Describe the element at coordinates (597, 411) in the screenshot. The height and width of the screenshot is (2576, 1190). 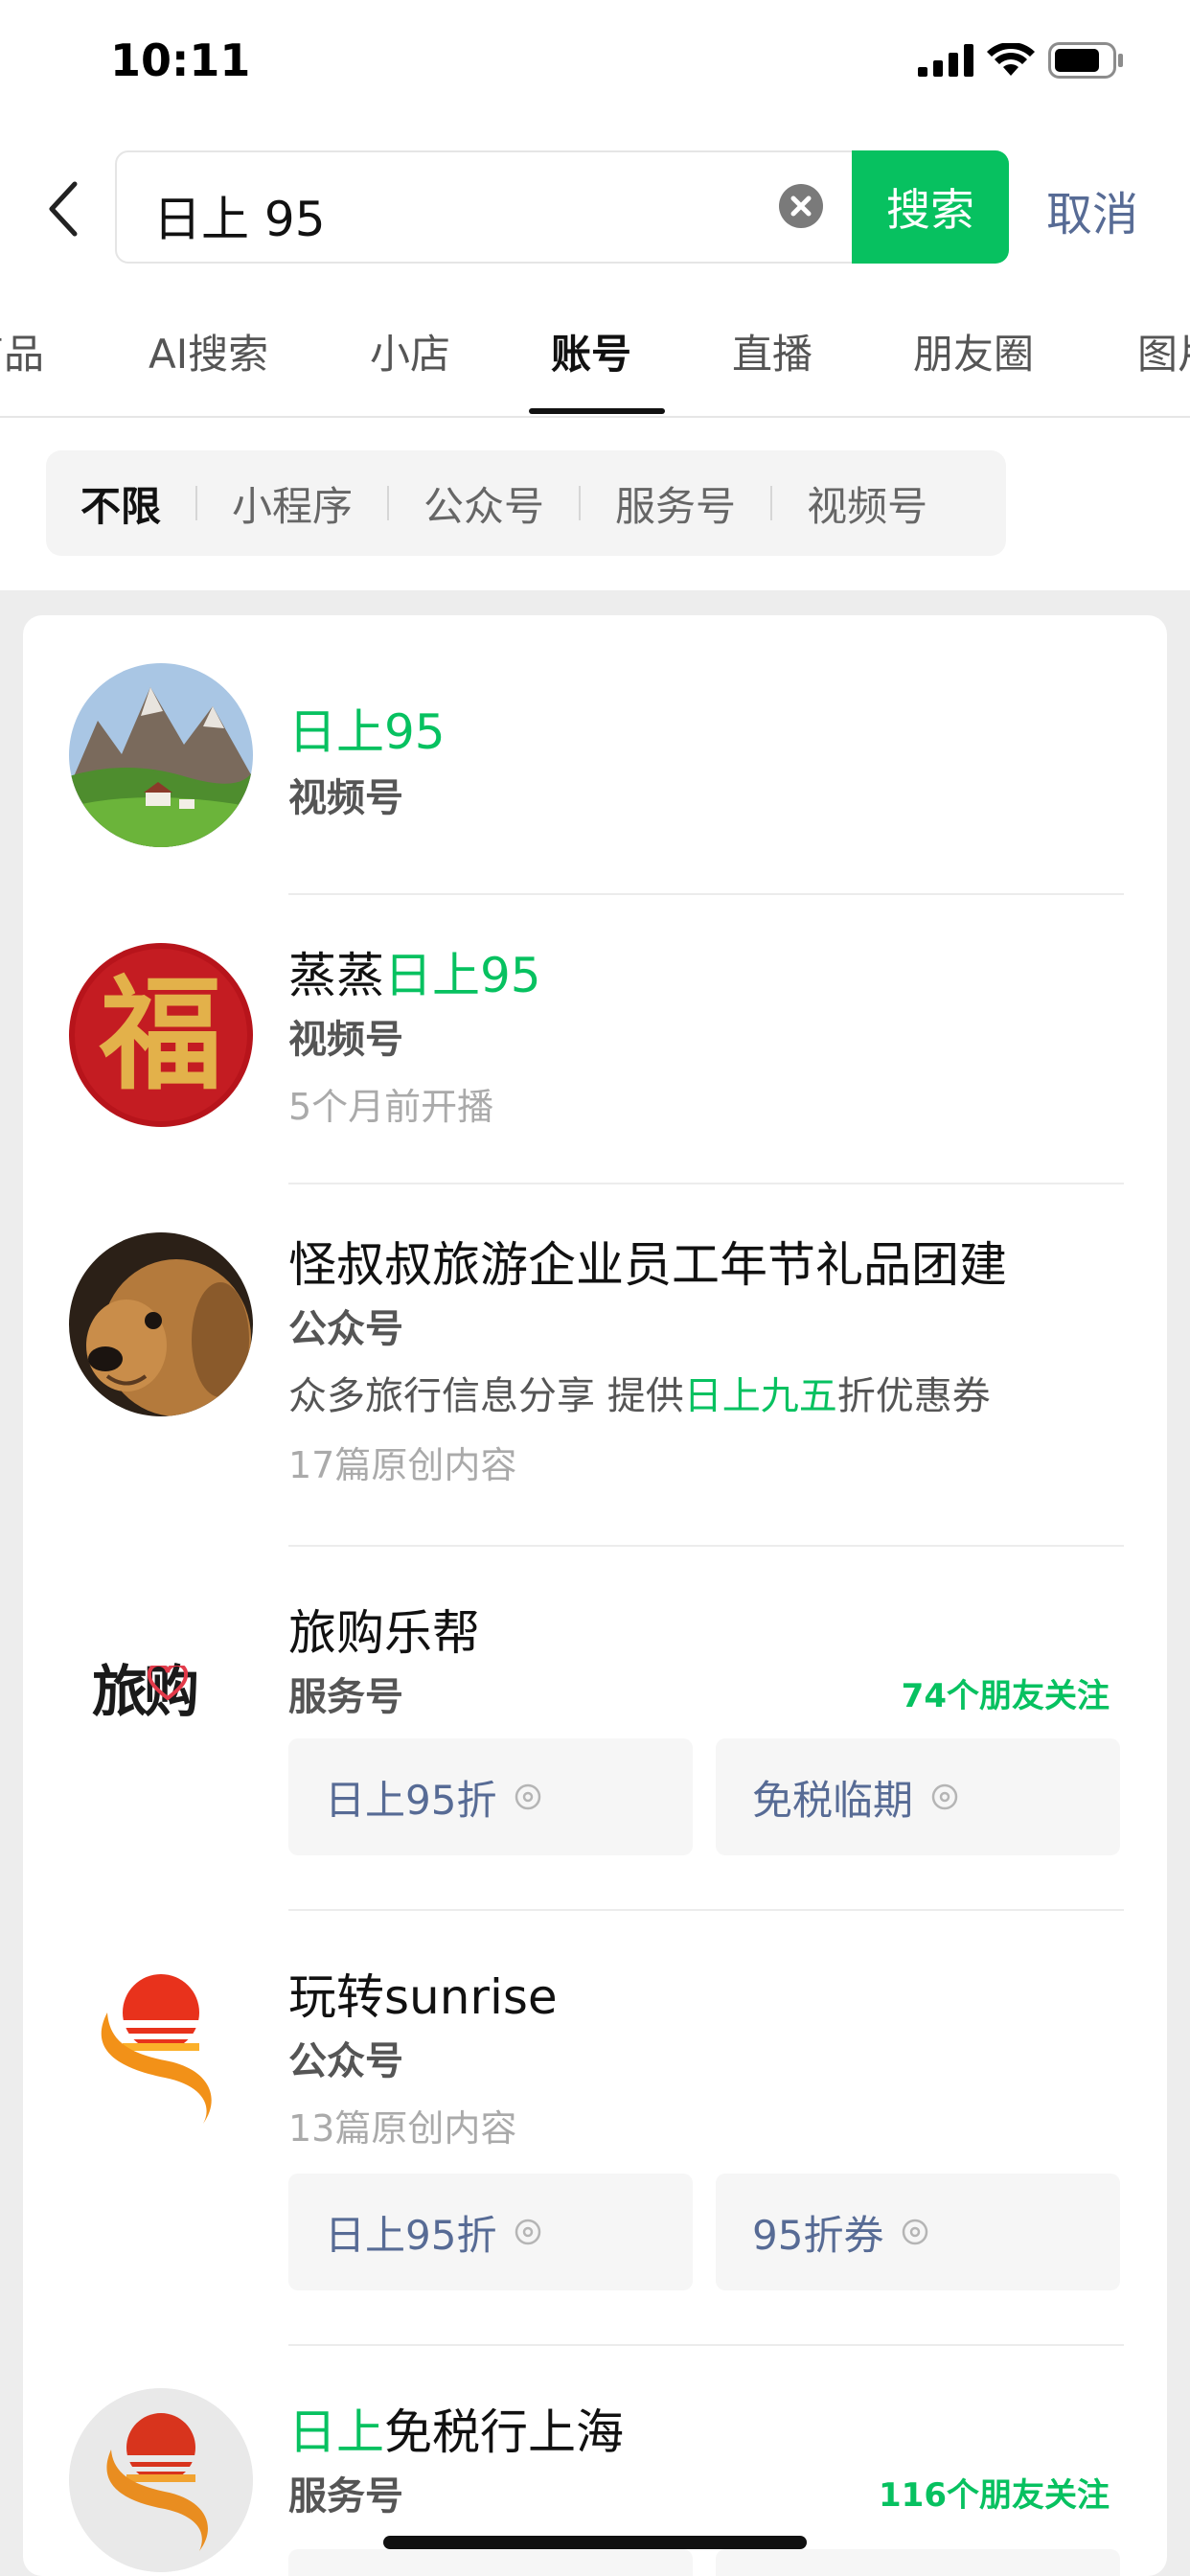
I see `active-tab-indicator` at that location.